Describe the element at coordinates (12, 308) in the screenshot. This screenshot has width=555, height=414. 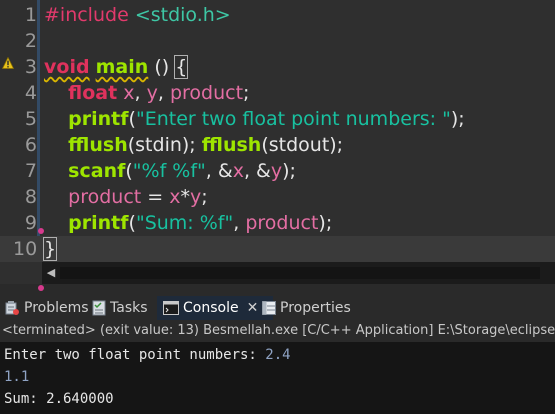
I see `problems-icon` at that location.